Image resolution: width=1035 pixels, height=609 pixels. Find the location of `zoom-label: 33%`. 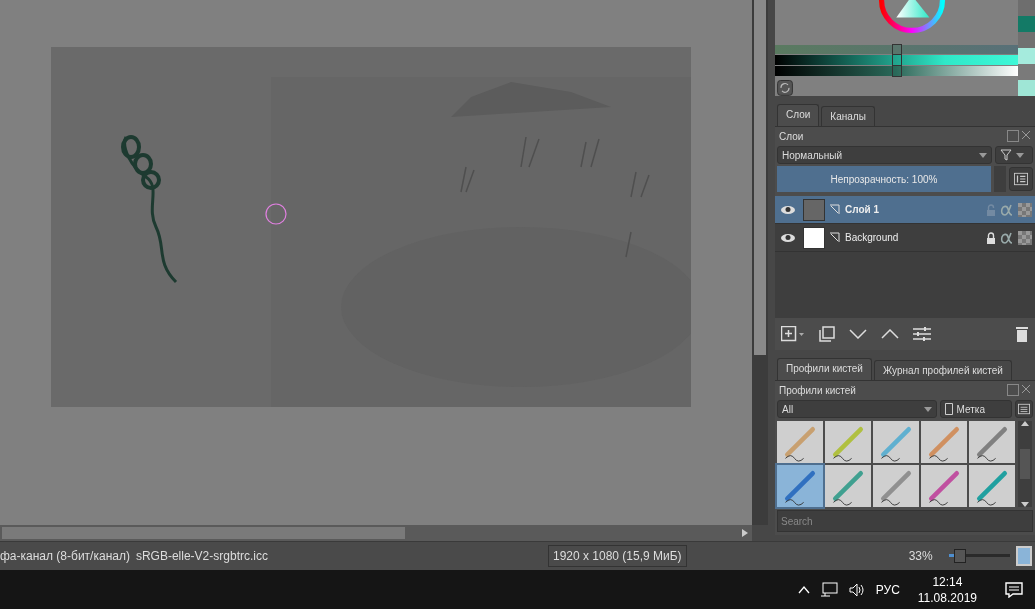

zoom-label: 33% is located at coordinates (921, 556).